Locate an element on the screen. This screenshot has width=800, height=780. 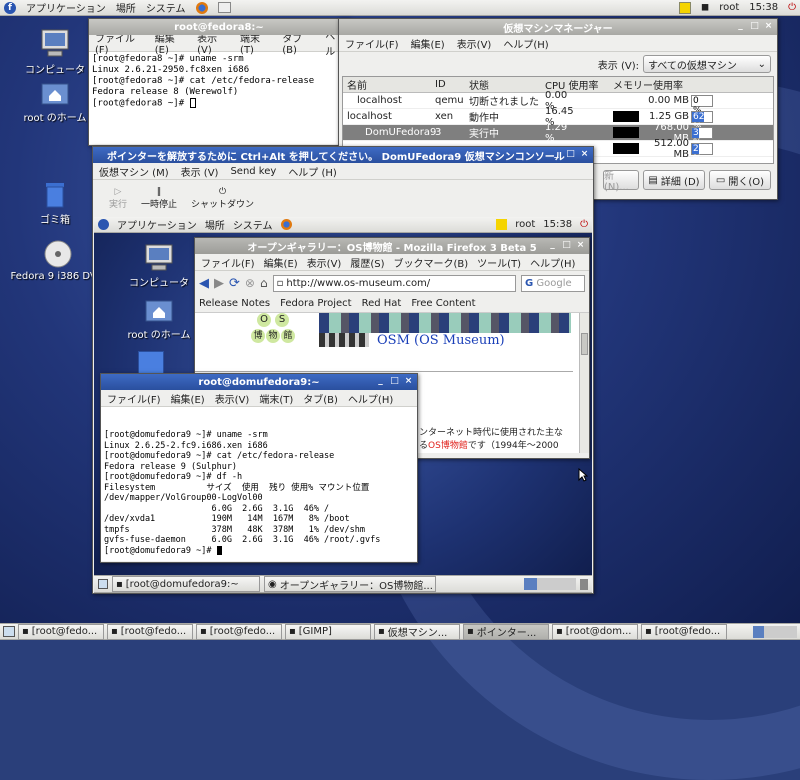
forward-icon: ▶ is located at coordinates (219, 283).